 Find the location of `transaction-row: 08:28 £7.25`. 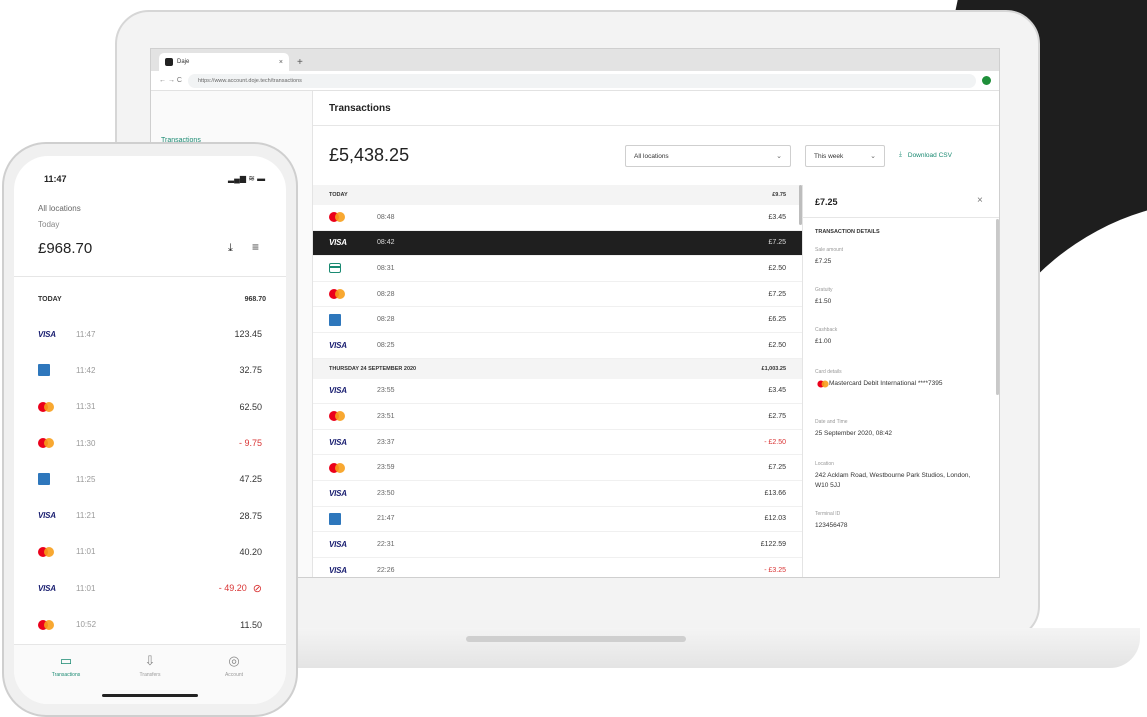

transaction-row: 08:28 £7.25 is located at coordinates (557, 295).